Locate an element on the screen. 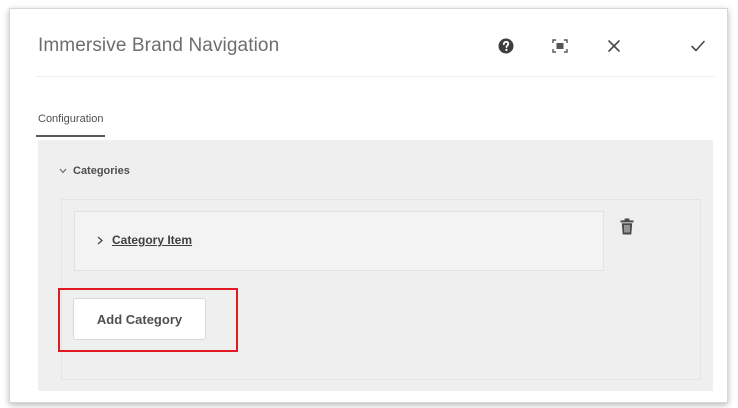 The image size is (738, 408). help-icon is located at coordinates (506, 46).